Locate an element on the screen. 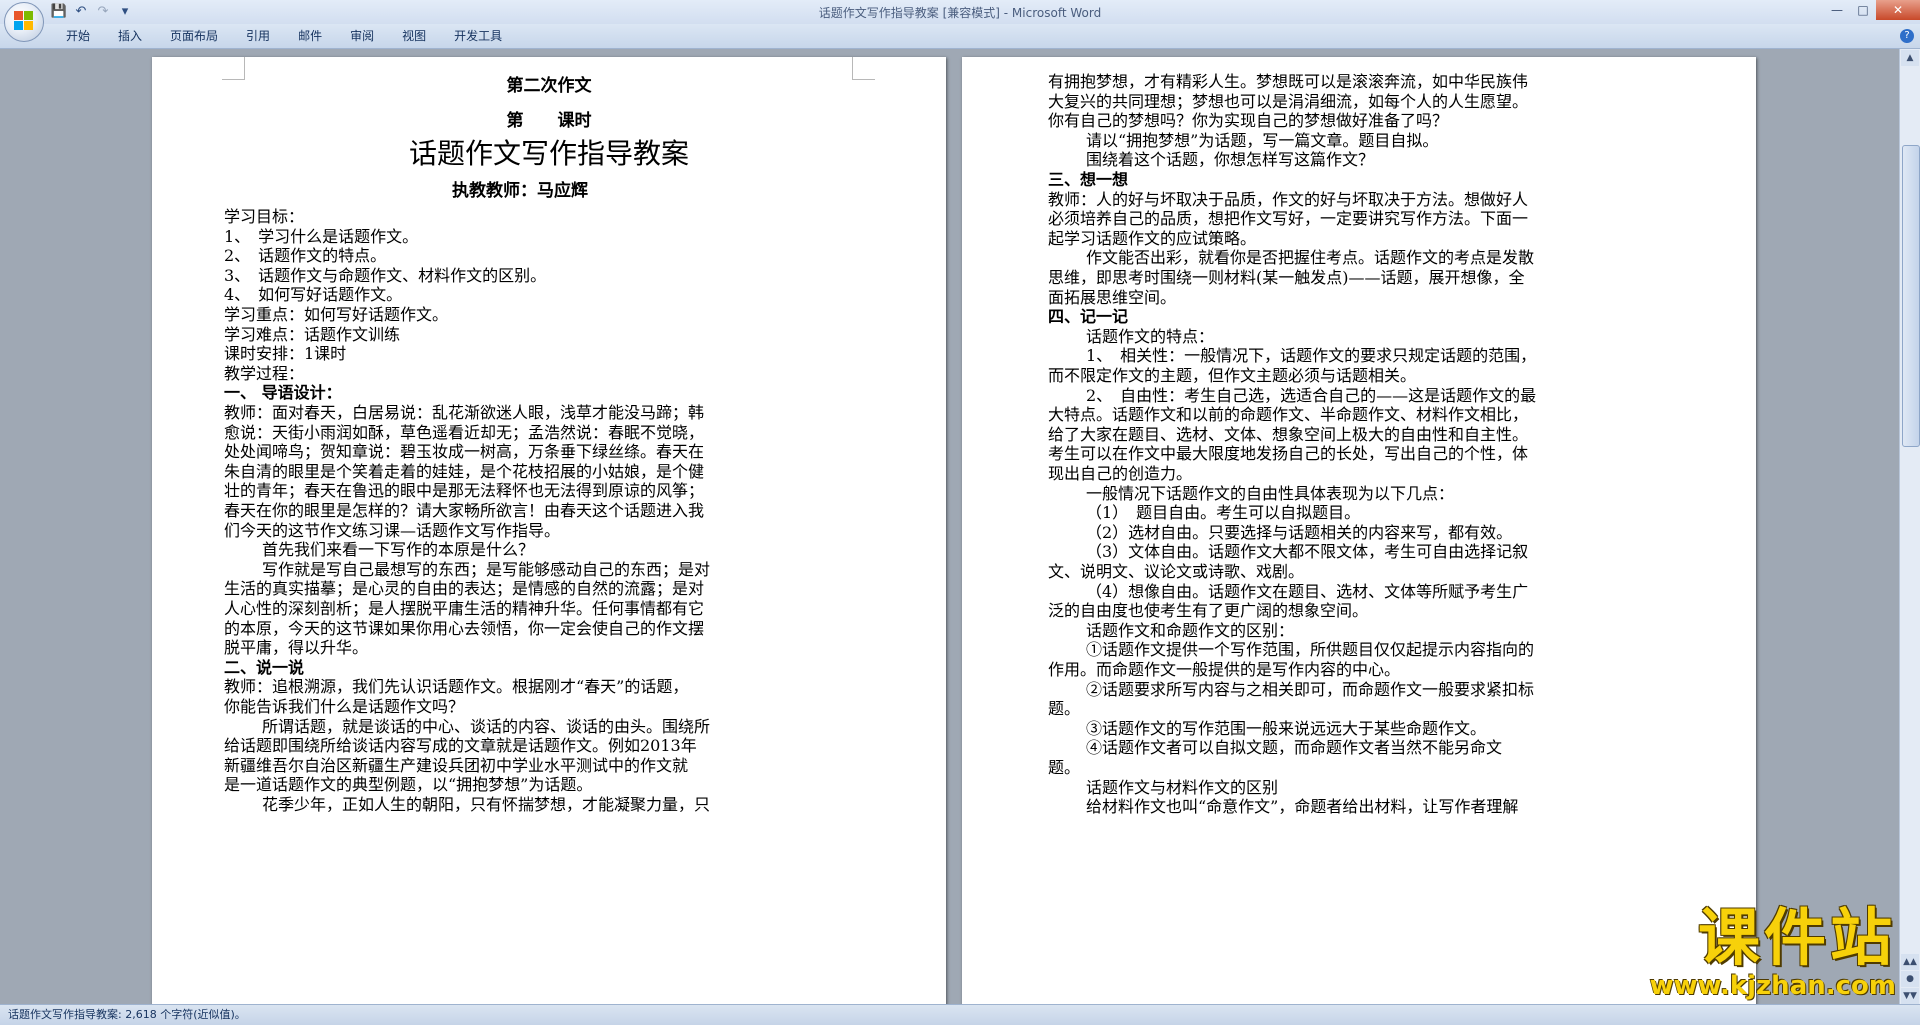 Image resolution: width=1920 pixels, height=1025 pixels. line-text: 新疆维吾尔自治区新疆生产建设兵团初中学业水平测试中的作文就 is located at coordinates (456, 765).